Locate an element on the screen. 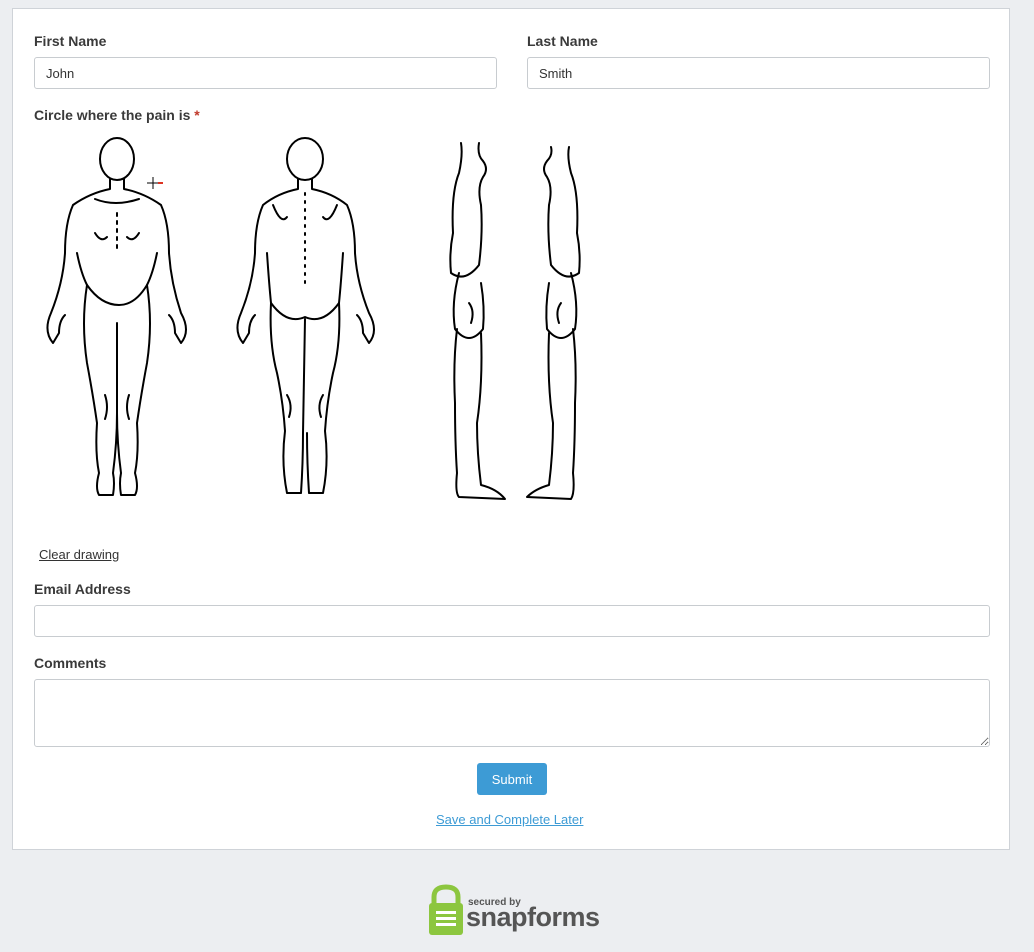 The image size is (1034, 952). save-complete-later-link: Save and Complete Later is located at coordinates (509, 819).